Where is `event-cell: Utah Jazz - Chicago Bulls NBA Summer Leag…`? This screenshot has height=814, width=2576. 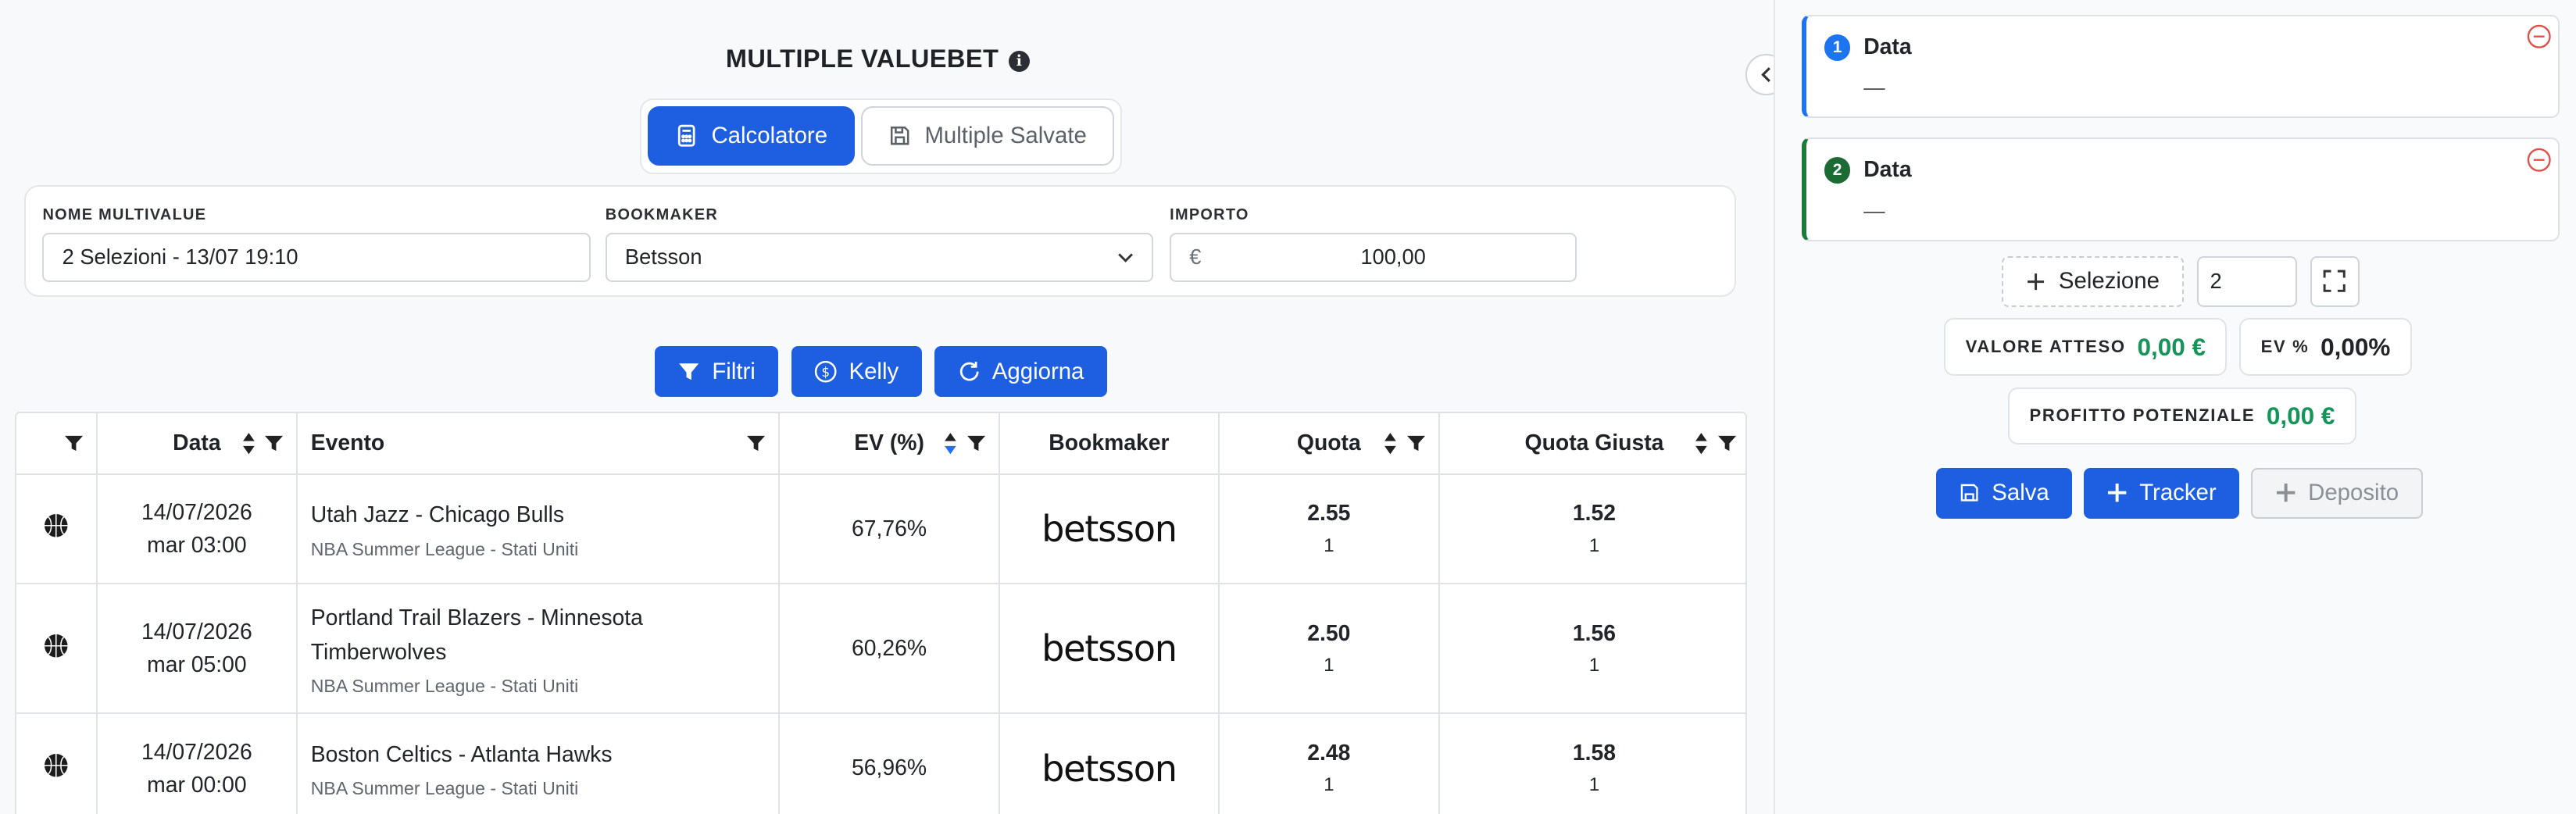
event-cell: Utah Jazz - Chicago Bulls NBA Summer Leag… is located at coordinates (538, 529).